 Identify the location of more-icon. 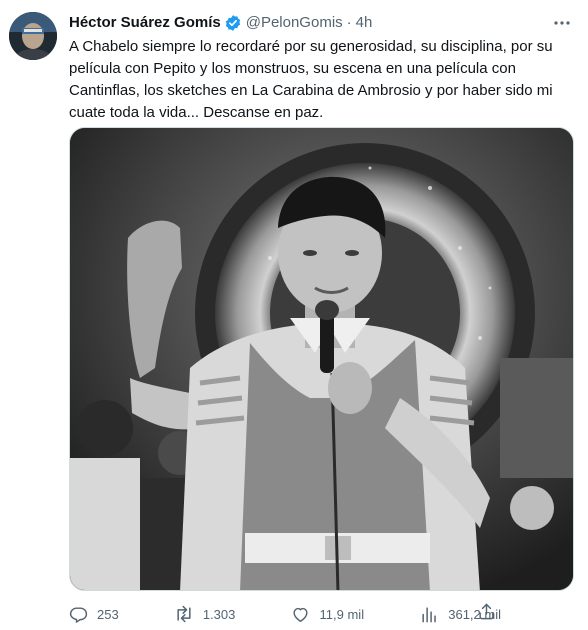
(562, 23).